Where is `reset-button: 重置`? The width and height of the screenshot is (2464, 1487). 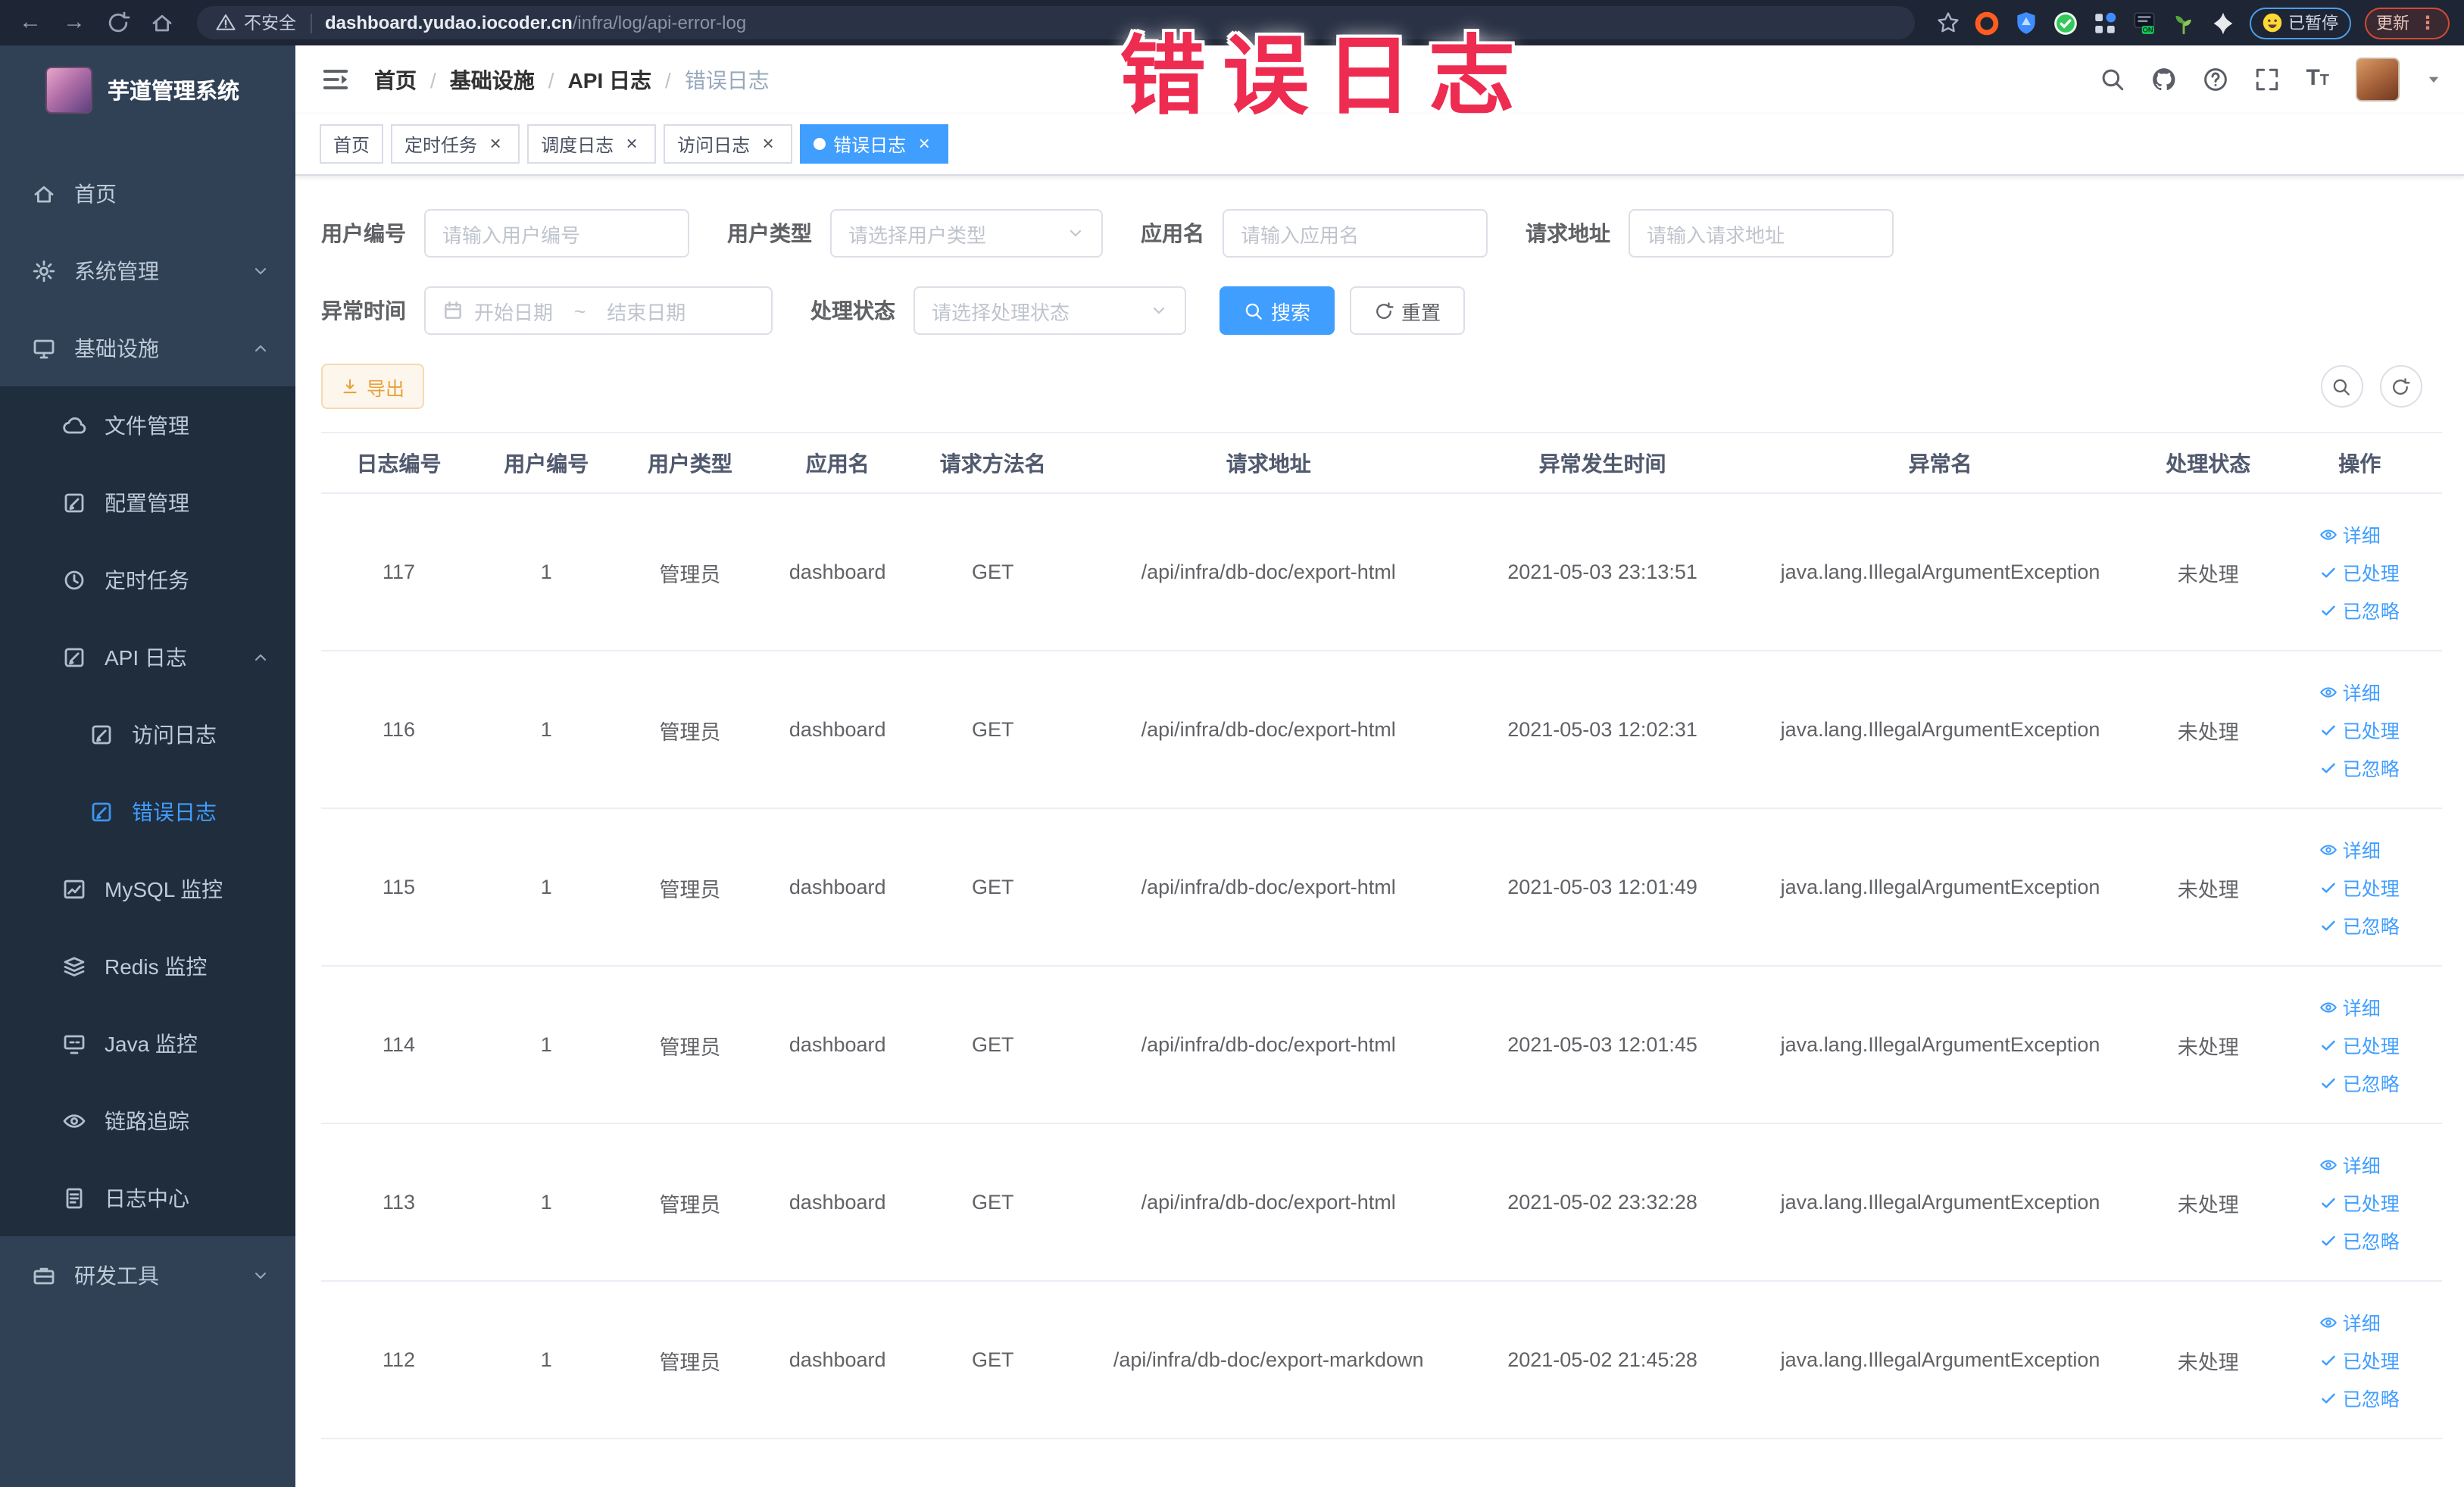
reset-button: 重置 is located at coordinates (1408, 310).